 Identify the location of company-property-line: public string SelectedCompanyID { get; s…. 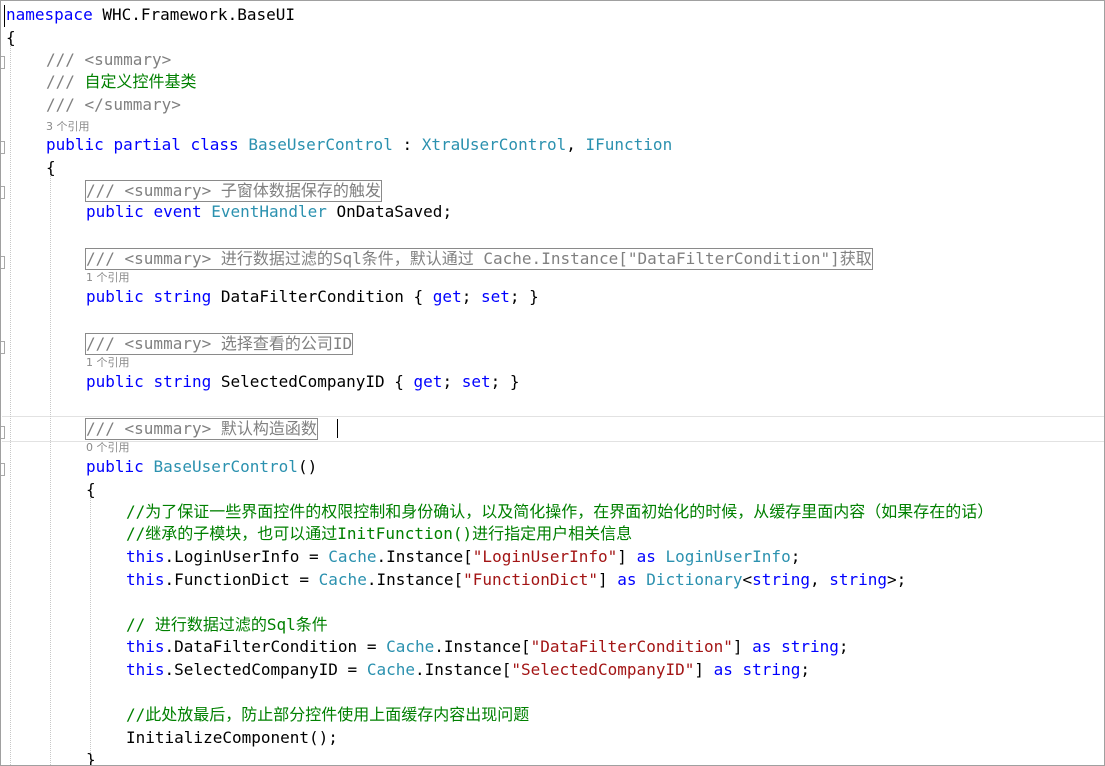
(303, 382).